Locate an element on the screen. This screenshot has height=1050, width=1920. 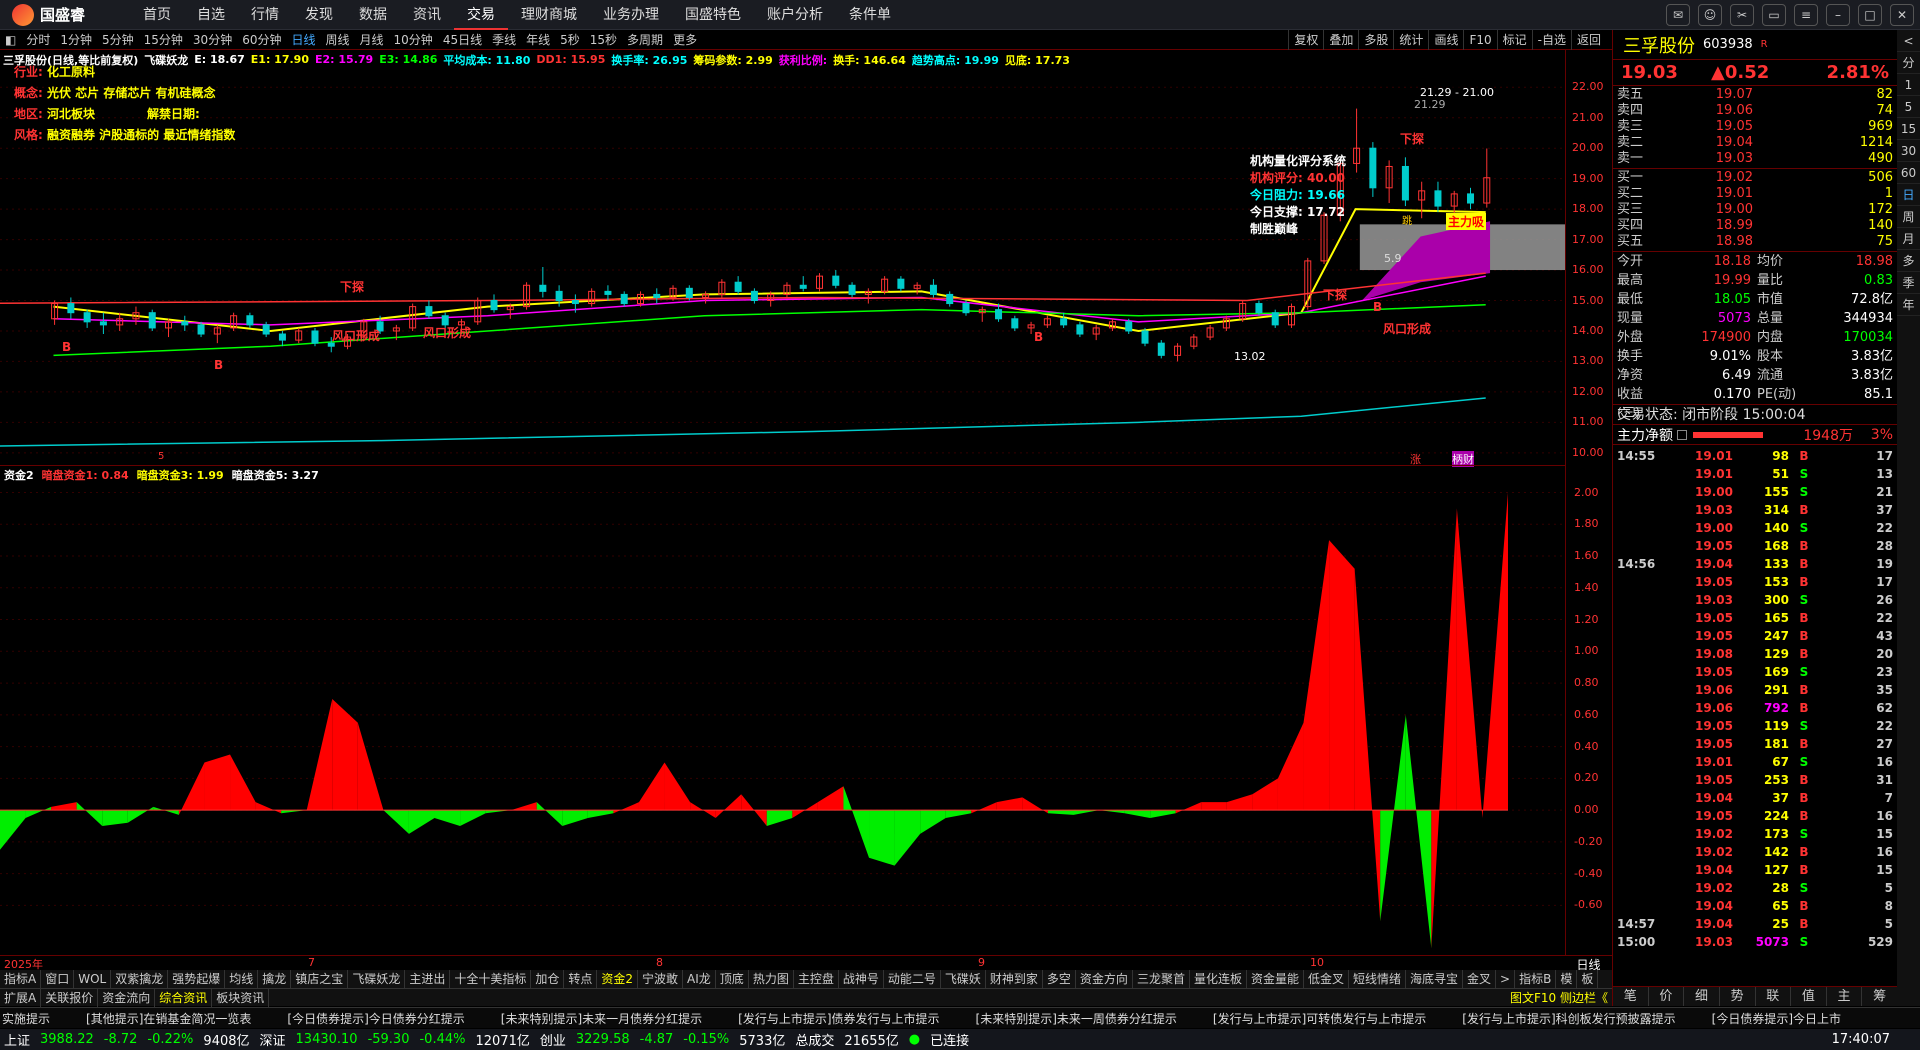
menu-item-8: 业务办理 is located at coordinates (631, 15).